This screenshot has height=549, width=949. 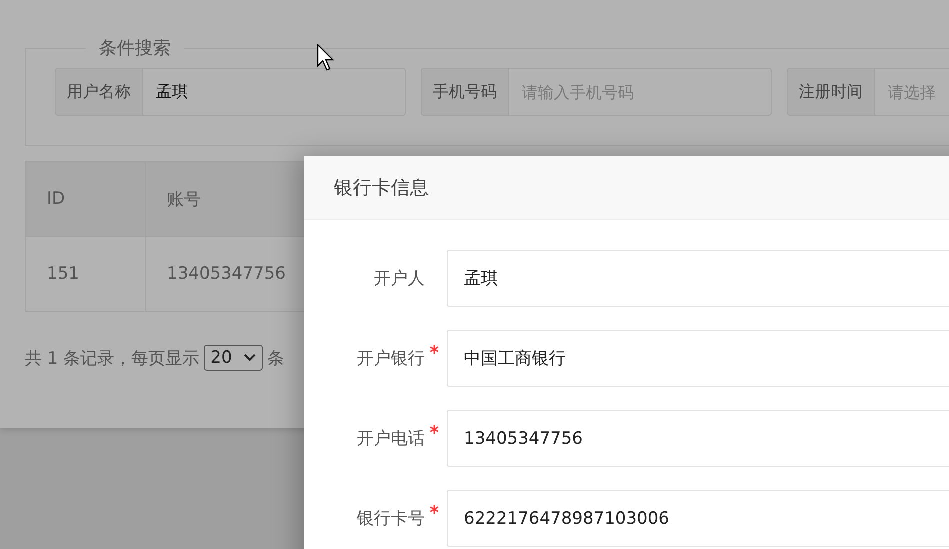 What do you see at coordinates (698, 358) in the screenshot?
I see `text-input: 中国工商银行` at bounding box center [698, 358].